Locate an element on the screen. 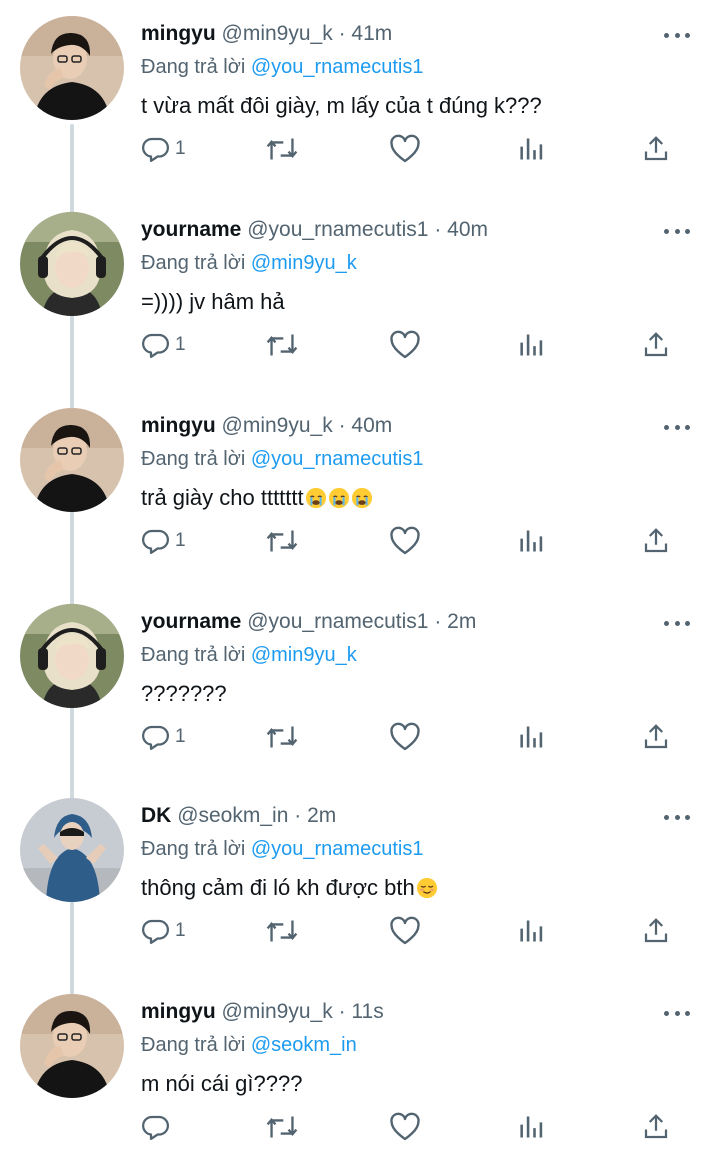 The image size is (720, 1175). timestamp: 11s is located at coordinates (367, 1011).